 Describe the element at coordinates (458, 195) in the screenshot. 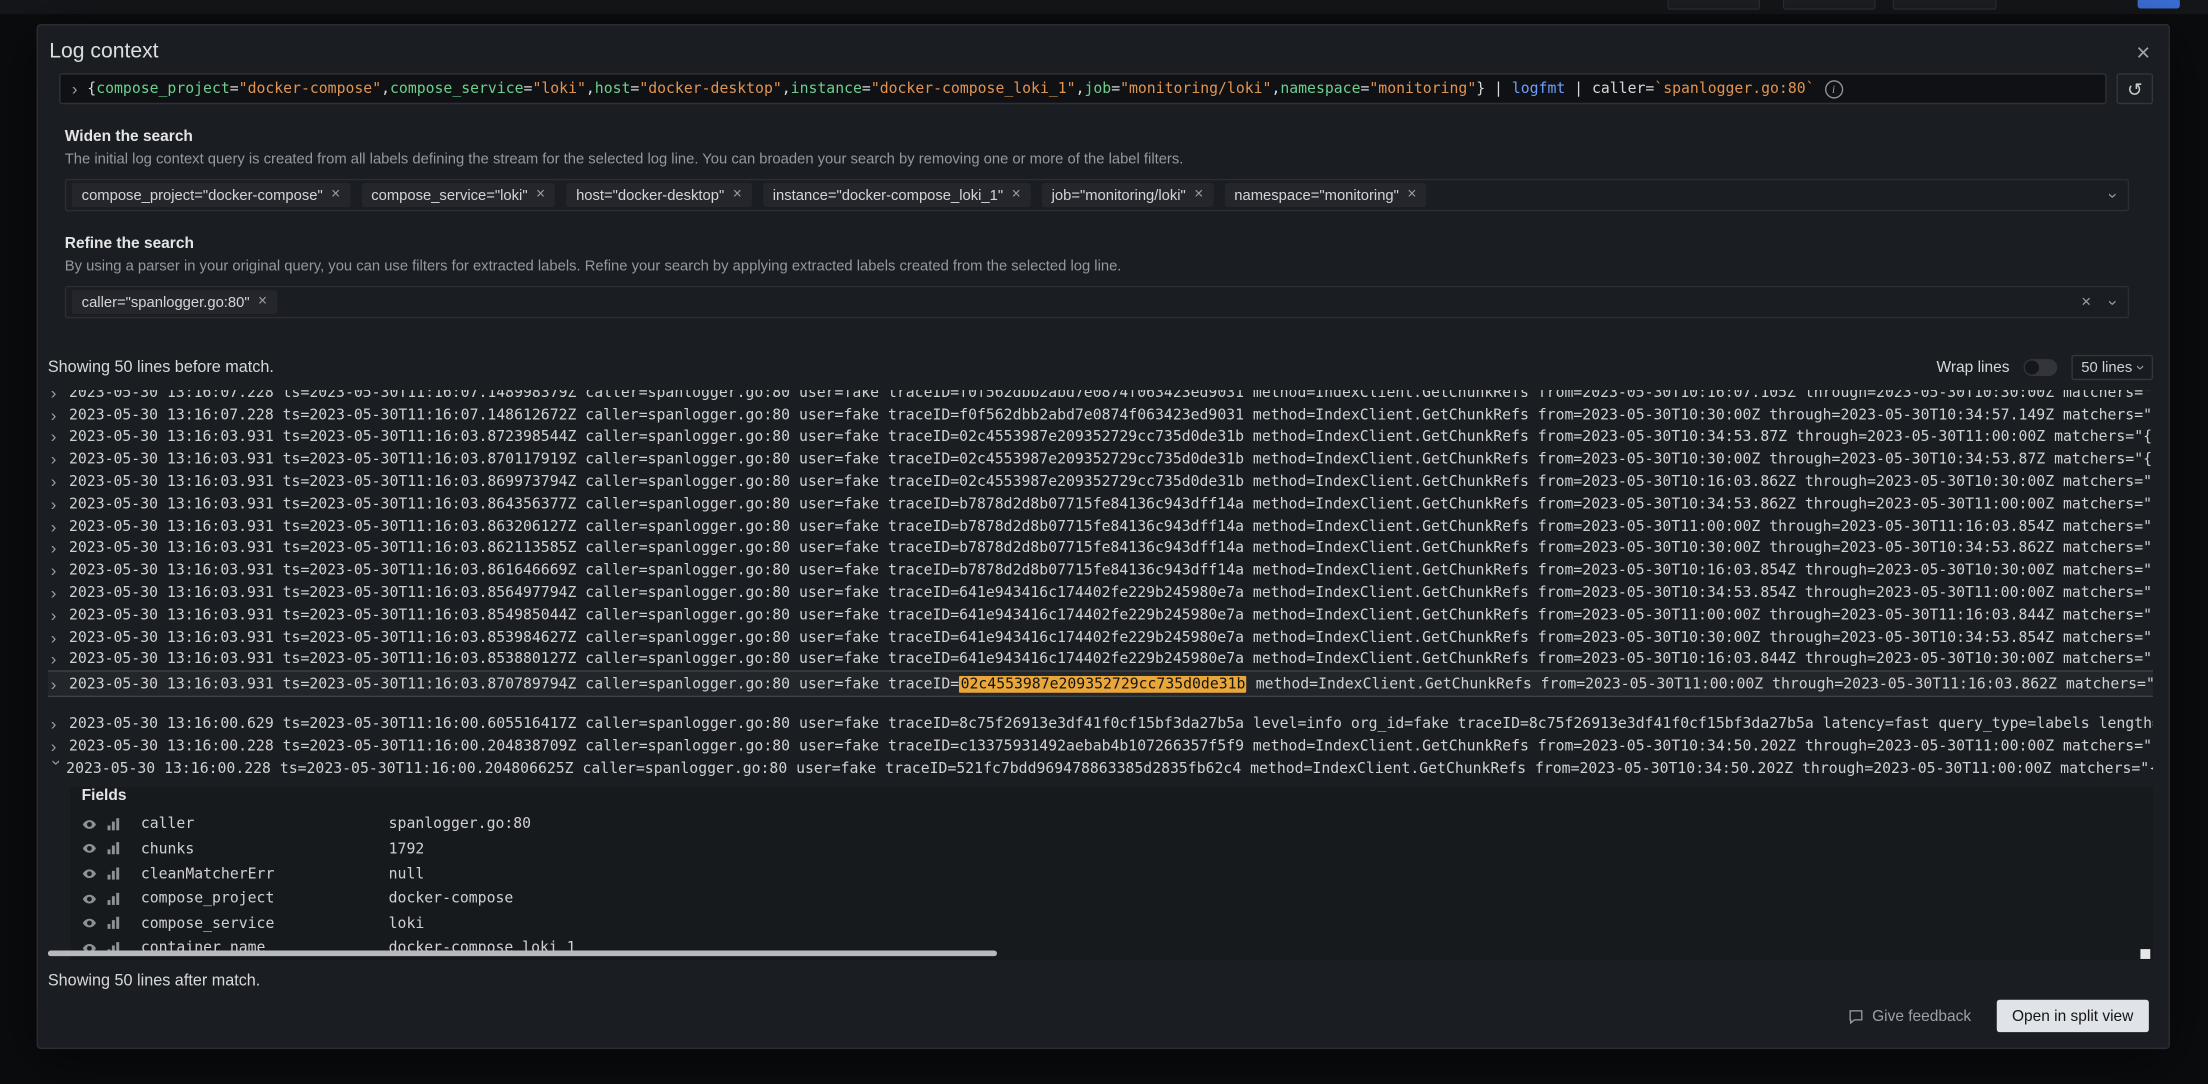

I see `label-filter-pill: compose_service="loki" ×` at that location.